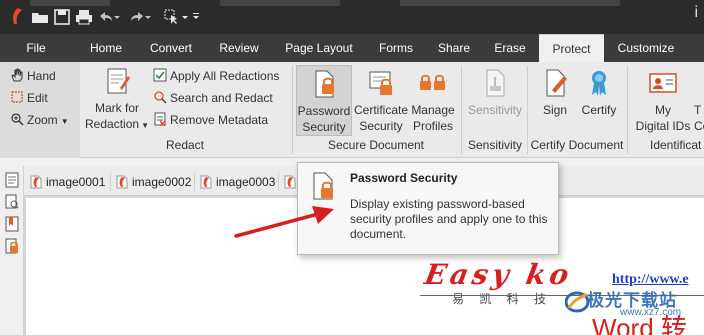  I want to click on select-tool-icon, so click(172, 17).